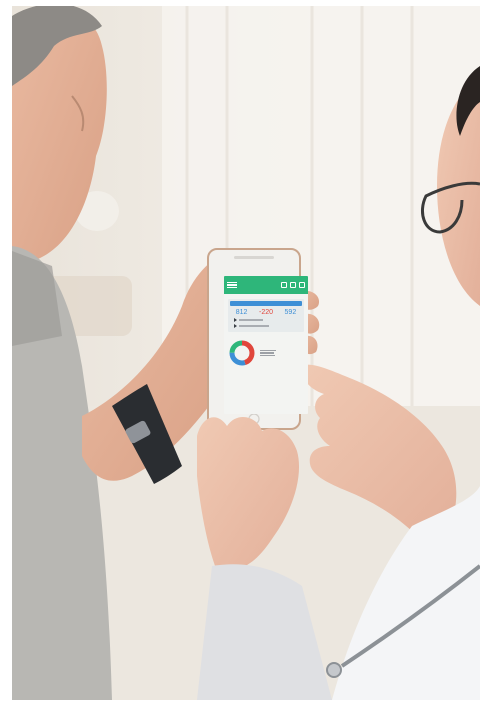  I want to click on donut-chart, so click(242, 353).